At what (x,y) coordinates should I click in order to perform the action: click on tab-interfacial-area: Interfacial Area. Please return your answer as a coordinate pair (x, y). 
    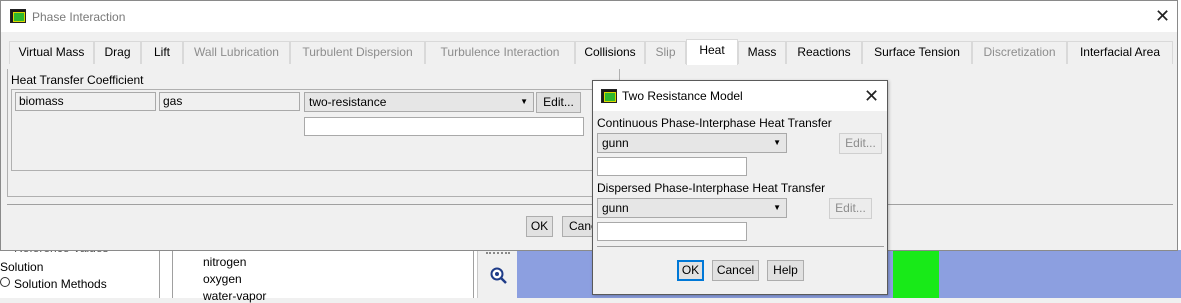
    Looking at the image, I should click on (1120, 52).